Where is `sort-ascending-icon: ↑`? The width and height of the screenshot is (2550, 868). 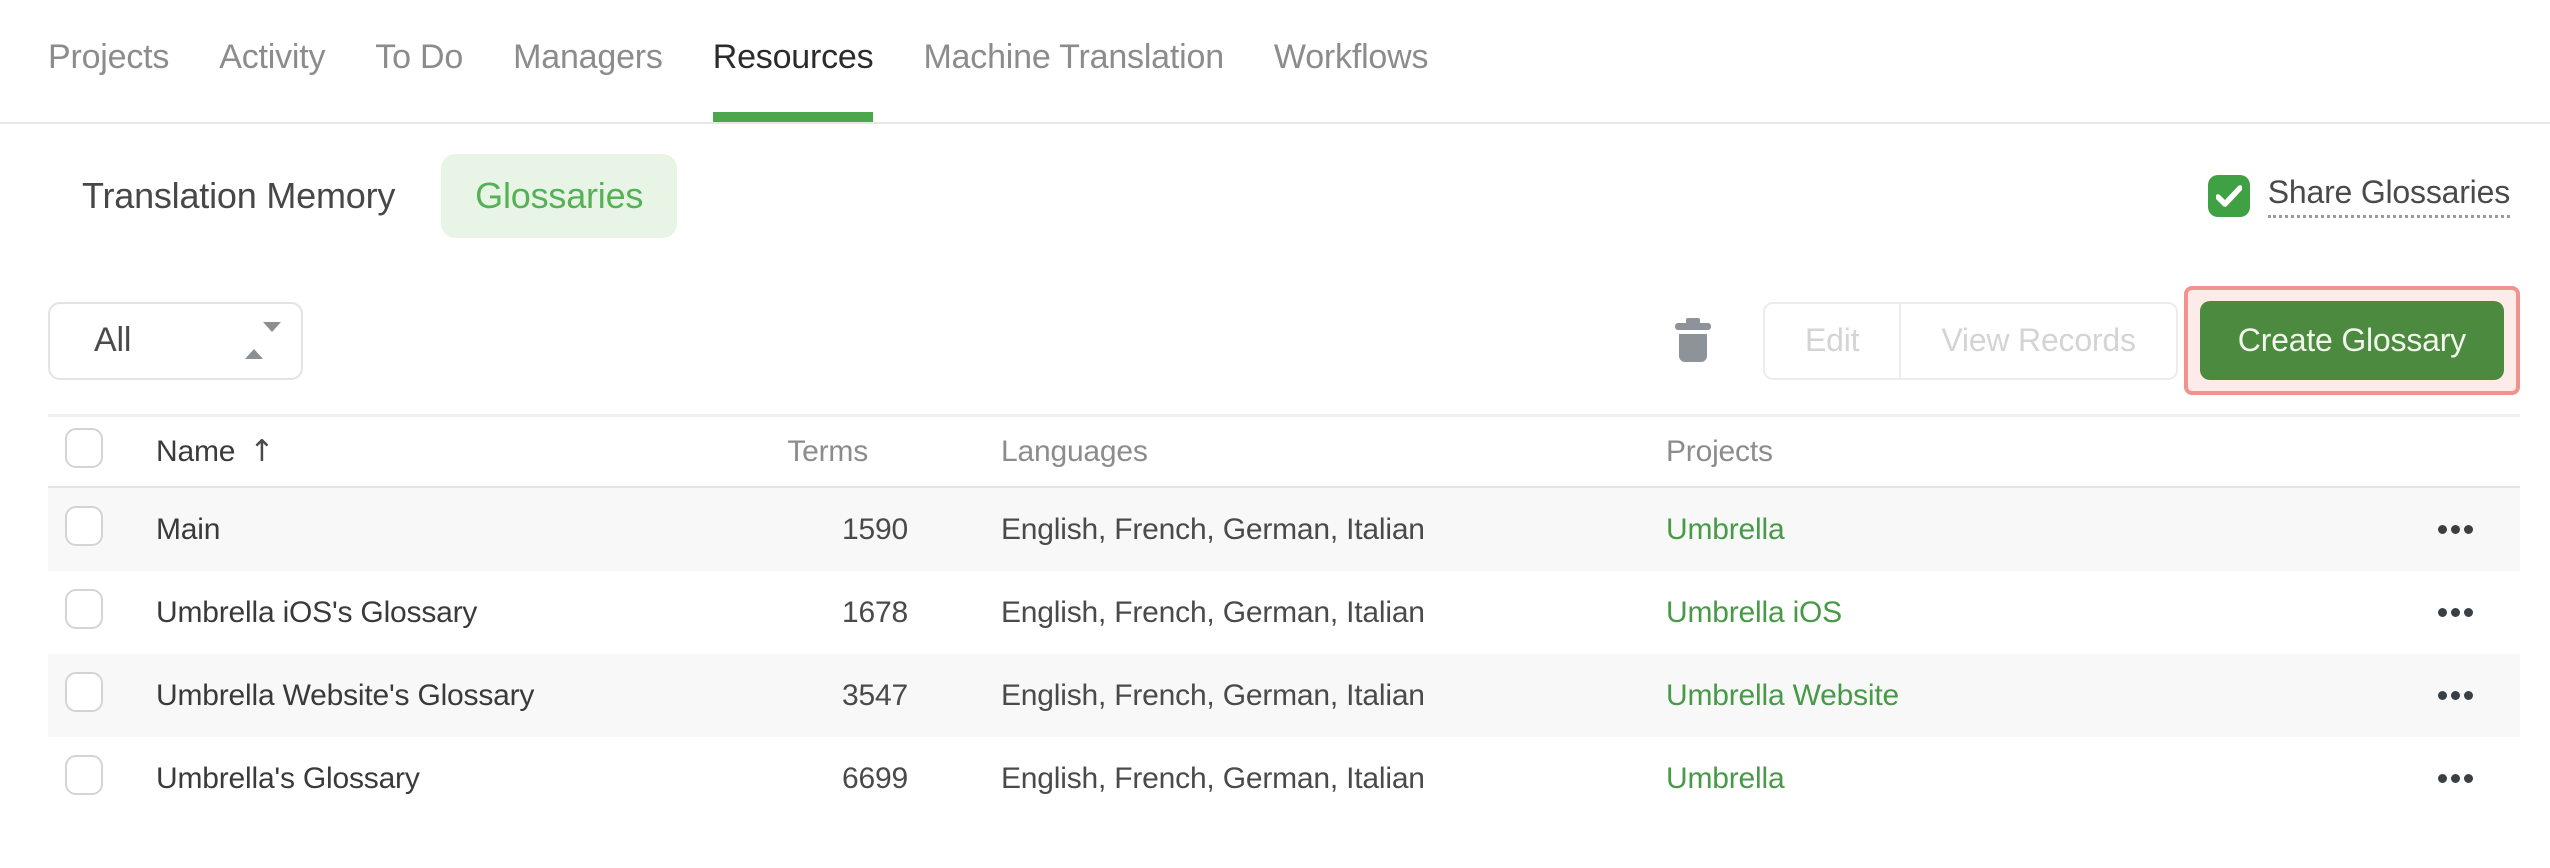
sort-ascending-icon: ↑ is located at coordinates (262, 451).